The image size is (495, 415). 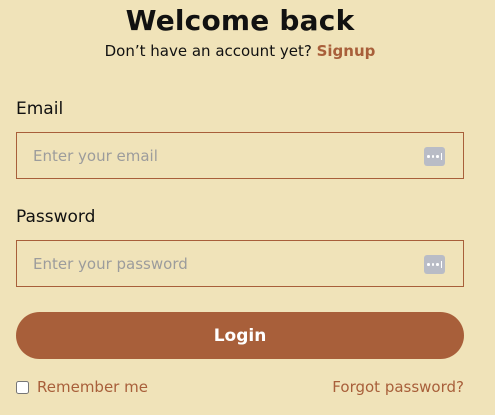 What do you see at coordinates (92, 387) in the screenshot?
I see `remember-me-label: Remember me` at bounding box center [92, 387].